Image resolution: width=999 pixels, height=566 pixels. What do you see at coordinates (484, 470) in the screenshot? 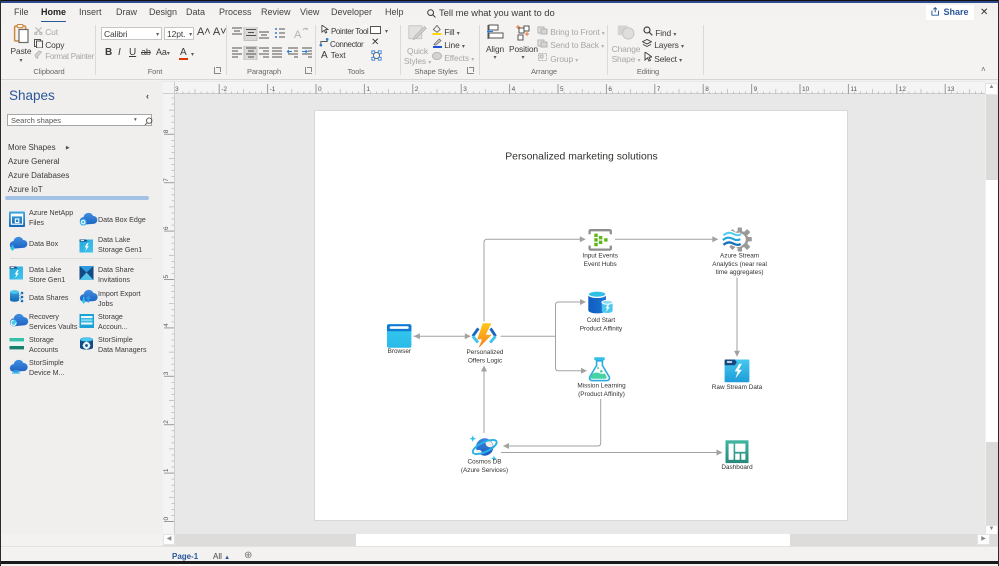
I see `svg-text: (Azure Services)` at bounding box center [484, 470].